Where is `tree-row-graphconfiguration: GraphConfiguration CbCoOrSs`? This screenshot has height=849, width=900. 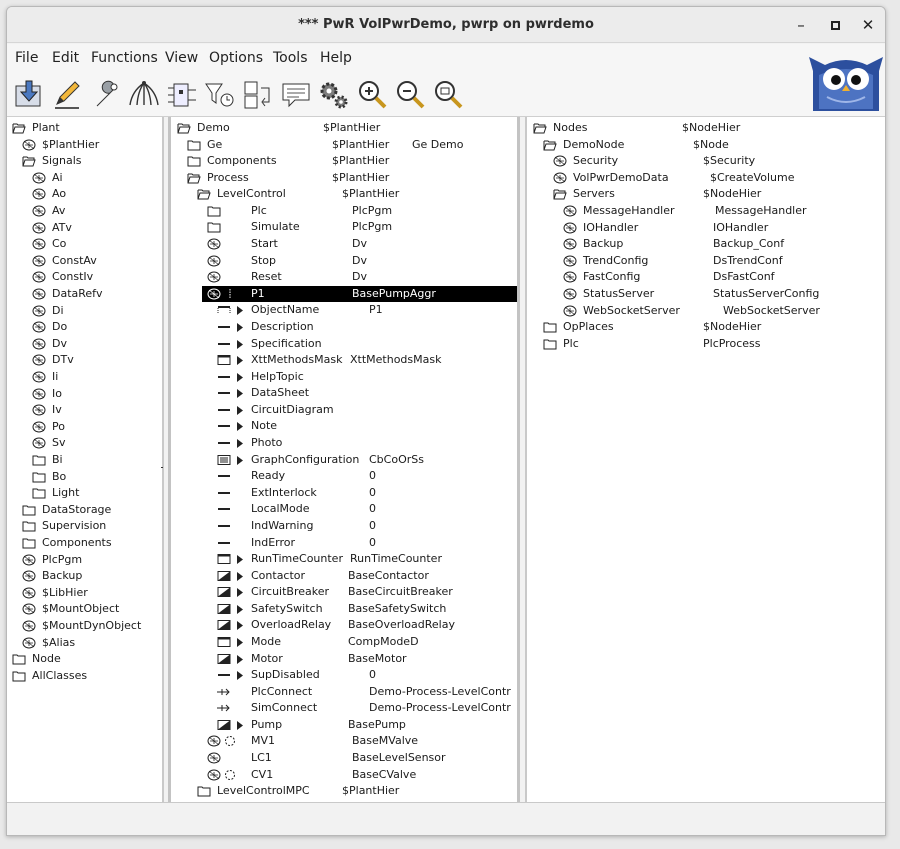
tree-row-graphconfiguration: GraphConfiguration CbCoOrSs is located at coordinates (344, 460).